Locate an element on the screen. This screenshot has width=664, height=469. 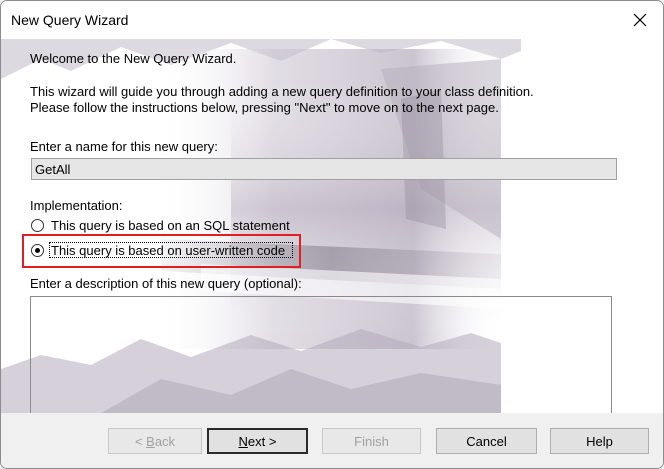
back-rest: ack is located at coordinates (165, 441).